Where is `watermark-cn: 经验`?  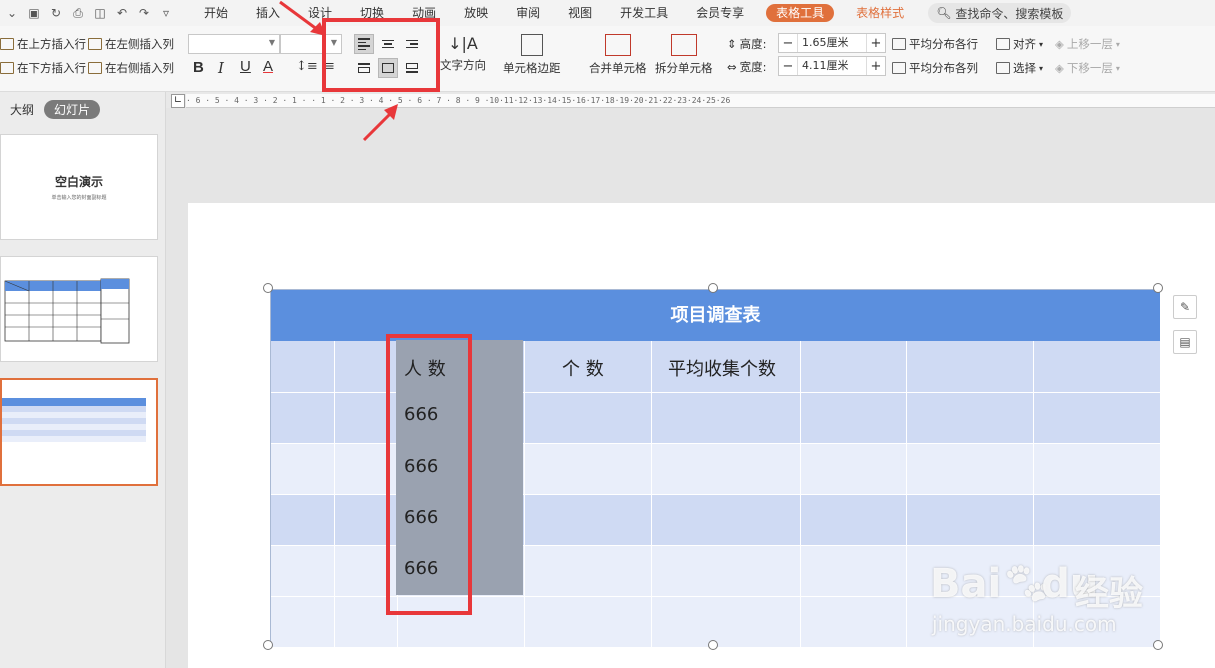 watermark-cn: 经验 is located at coordinates (1109, 594).